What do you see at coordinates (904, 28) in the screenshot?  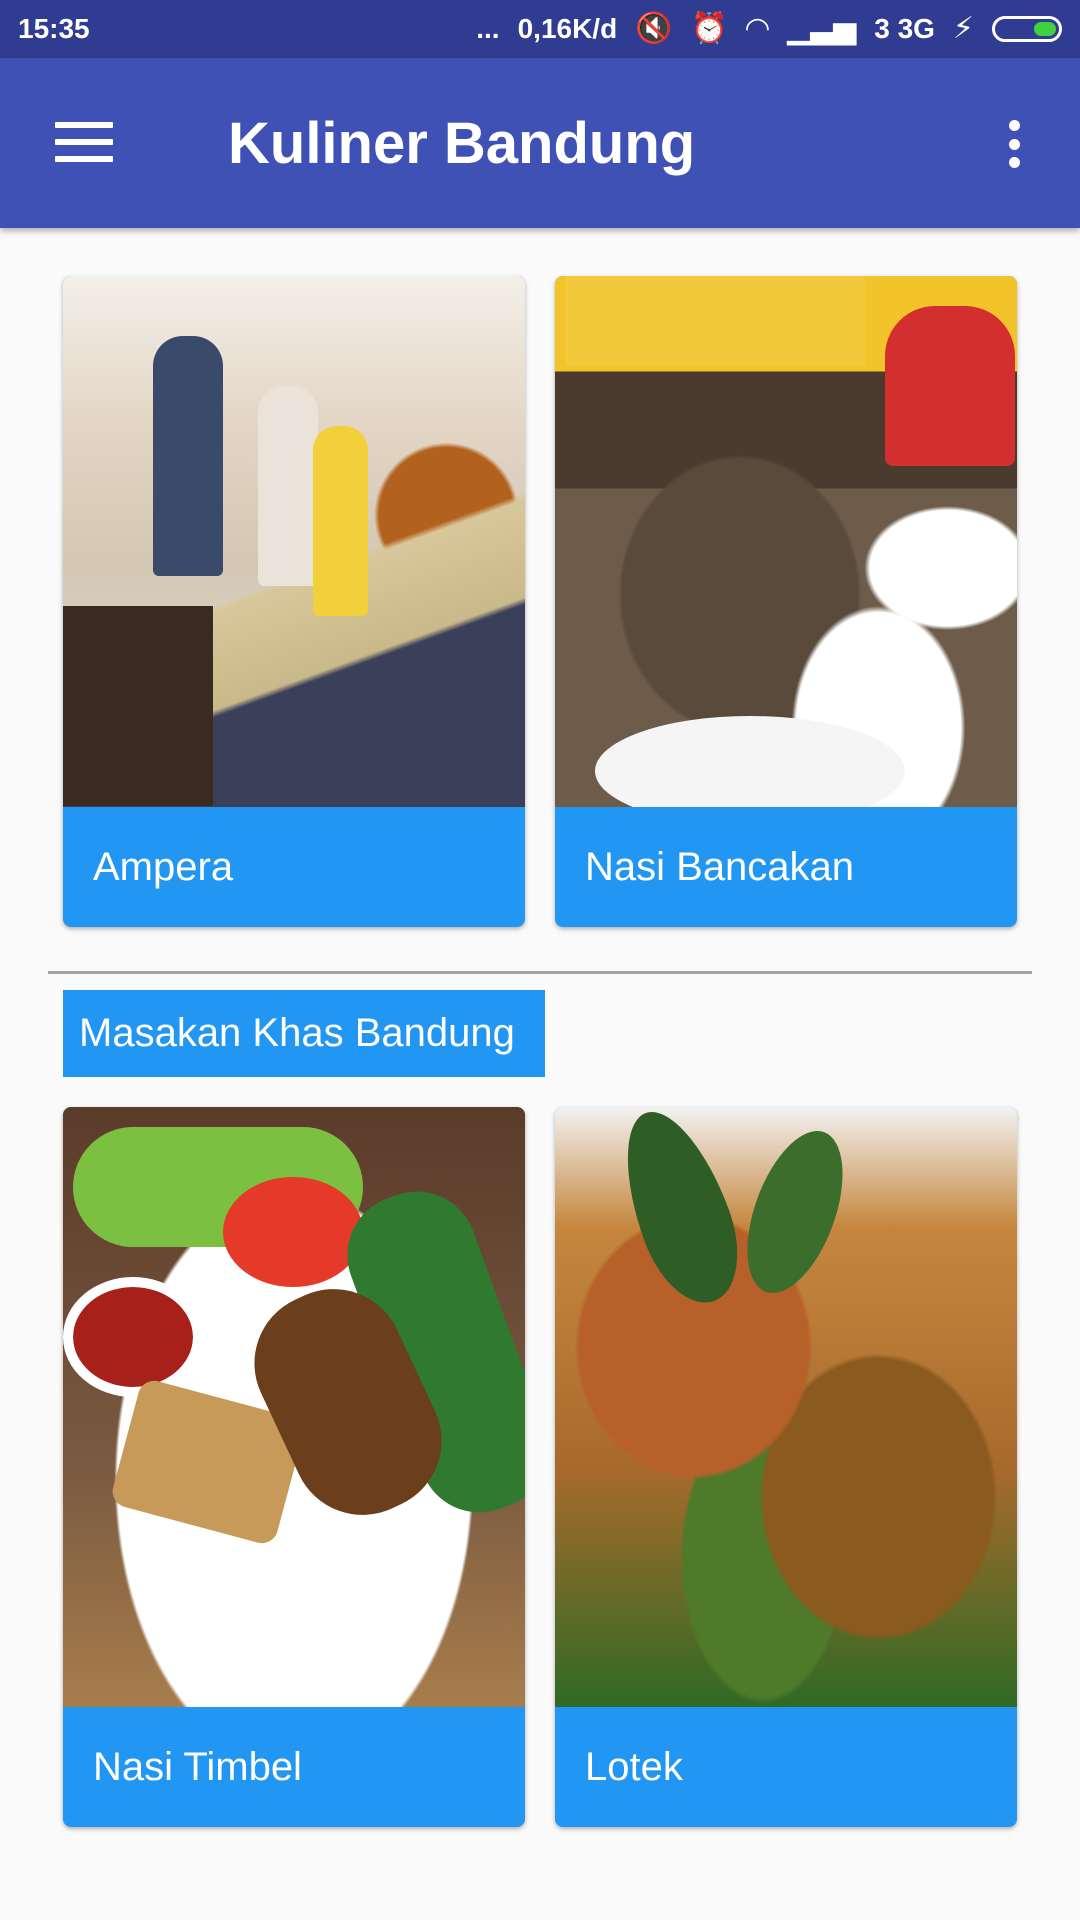 I see `network-type: 3 3G` at bounding box center [904, 28].